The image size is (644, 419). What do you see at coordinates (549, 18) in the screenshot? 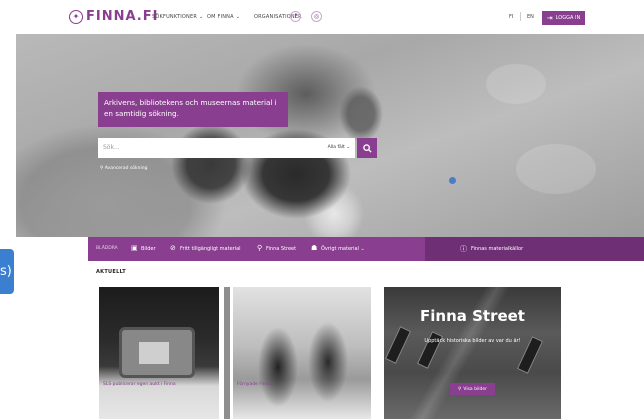
I see `login-icon: ⇥` at bounding box center [549, 18].